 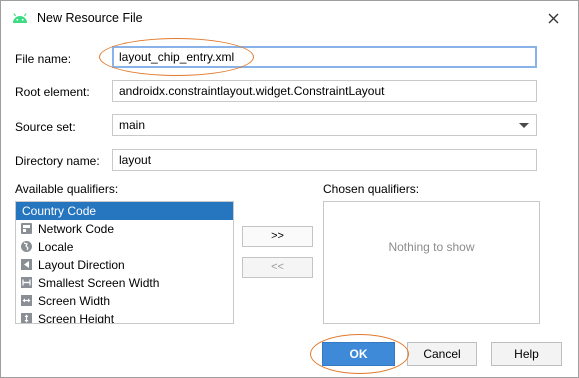 What do you see at coordinates (358, 354) in the screenshot?
I see `ok-button: OK` at bounding box center [358, 354].